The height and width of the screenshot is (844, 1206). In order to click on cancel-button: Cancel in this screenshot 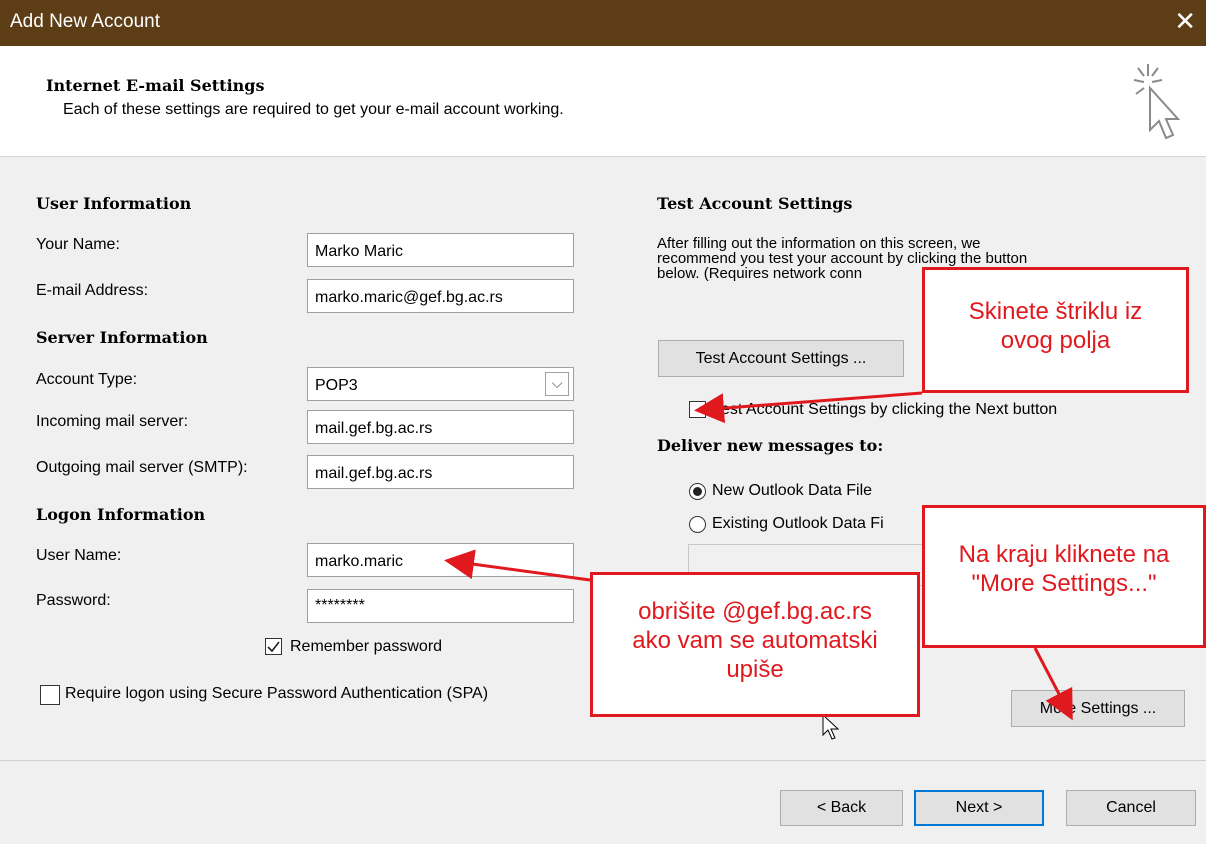, I will do `click(1131, 808)`.